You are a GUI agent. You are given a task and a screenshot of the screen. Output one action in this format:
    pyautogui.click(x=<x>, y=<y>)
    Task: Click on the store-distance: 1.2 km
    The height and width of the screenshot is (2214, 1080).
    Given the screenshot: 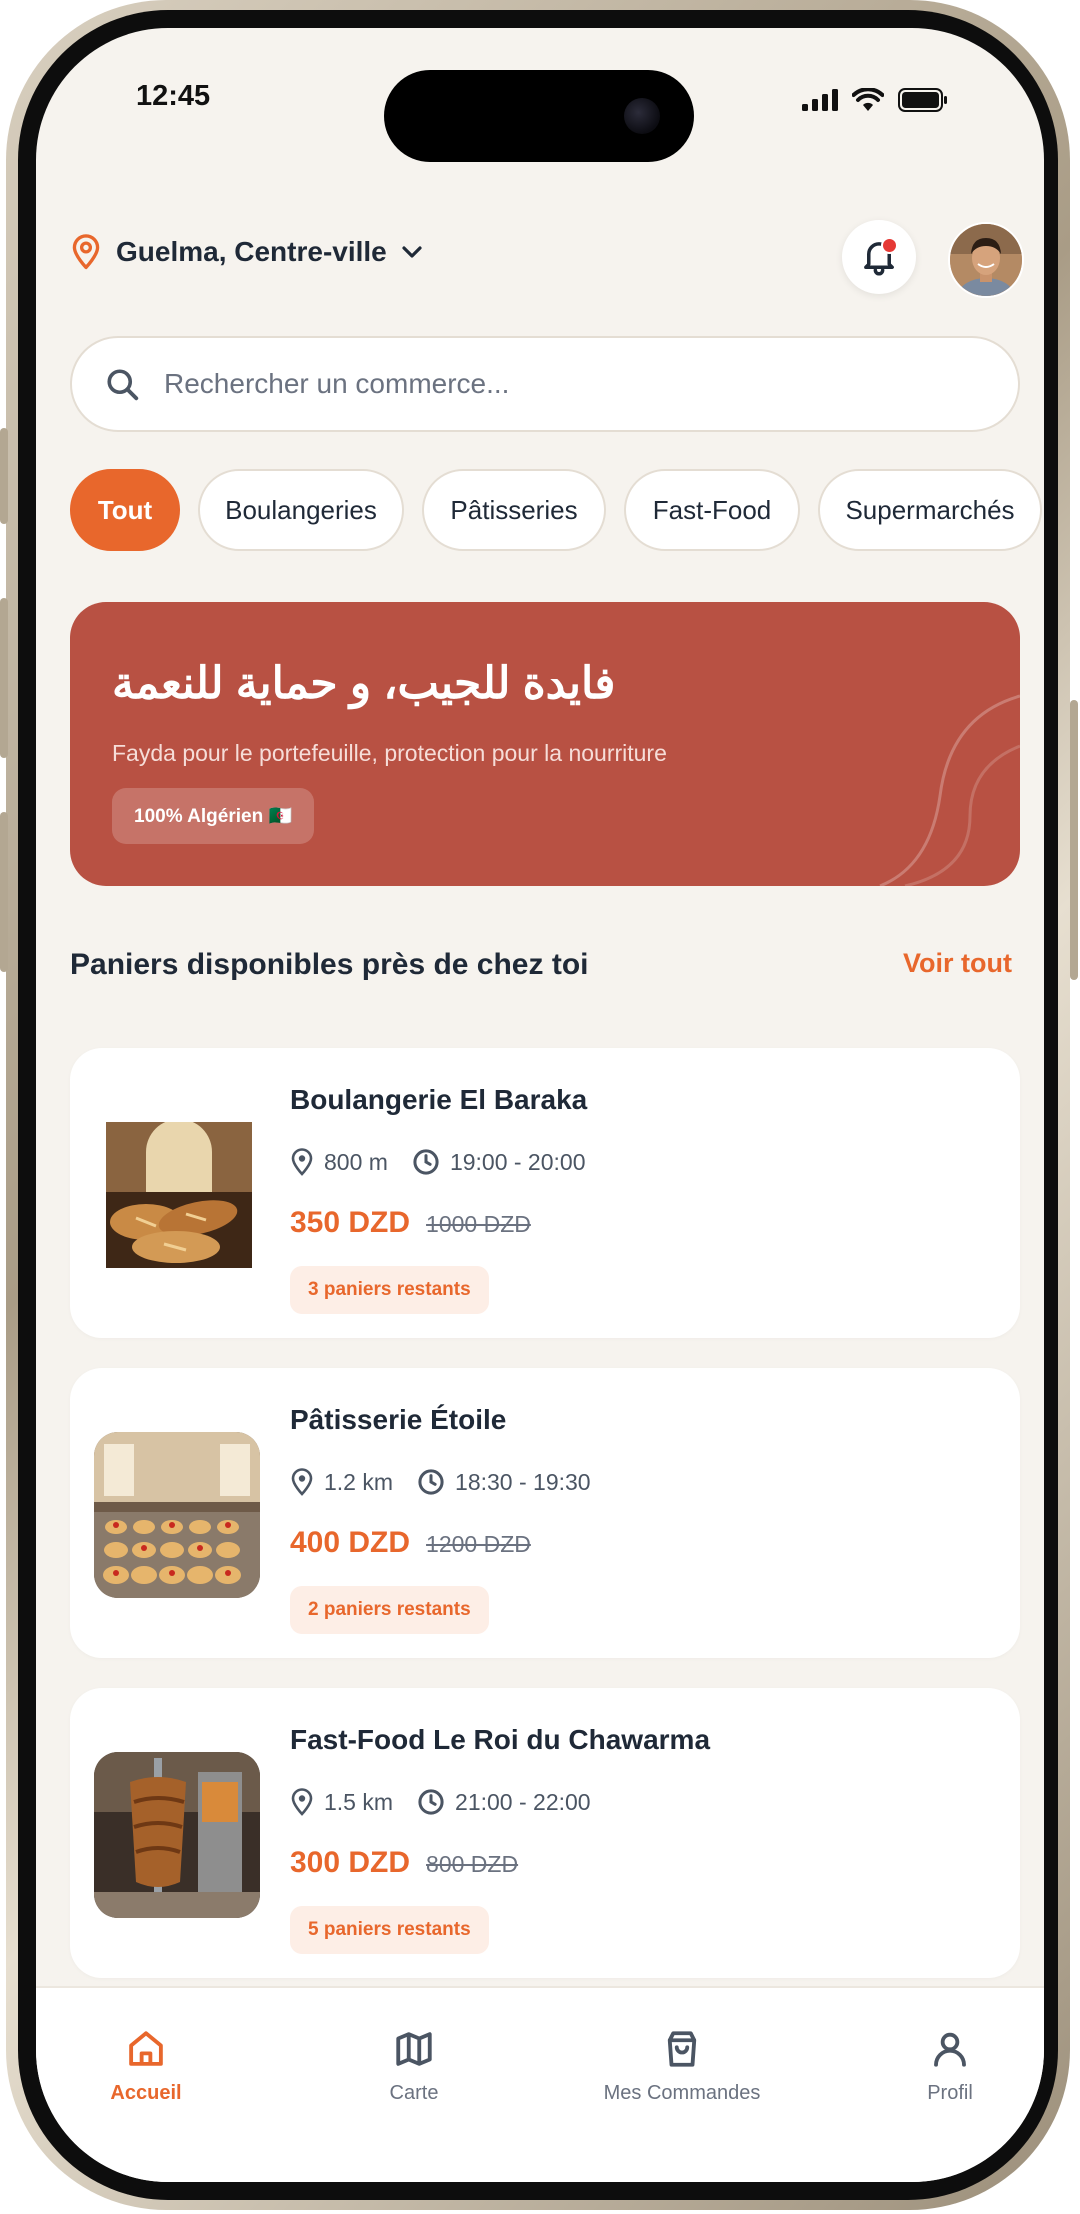 What is the action you would take?
    pyautogui.click(x=359, y=1481)
    